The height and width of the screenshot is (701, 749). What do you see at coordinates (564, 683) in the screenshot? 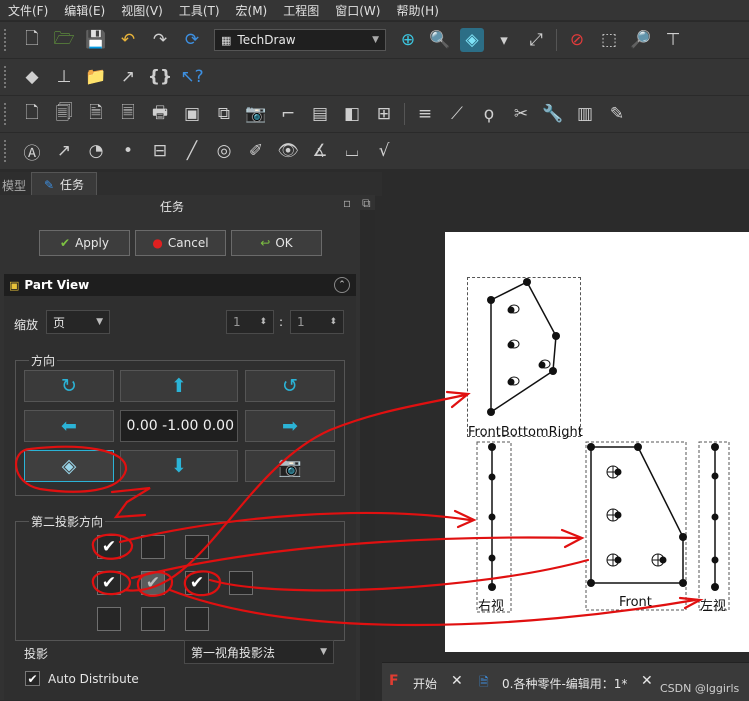
I see `taskbar-doc: 0.各种零件-编辑用：1*` at bounding box center [564, 683].